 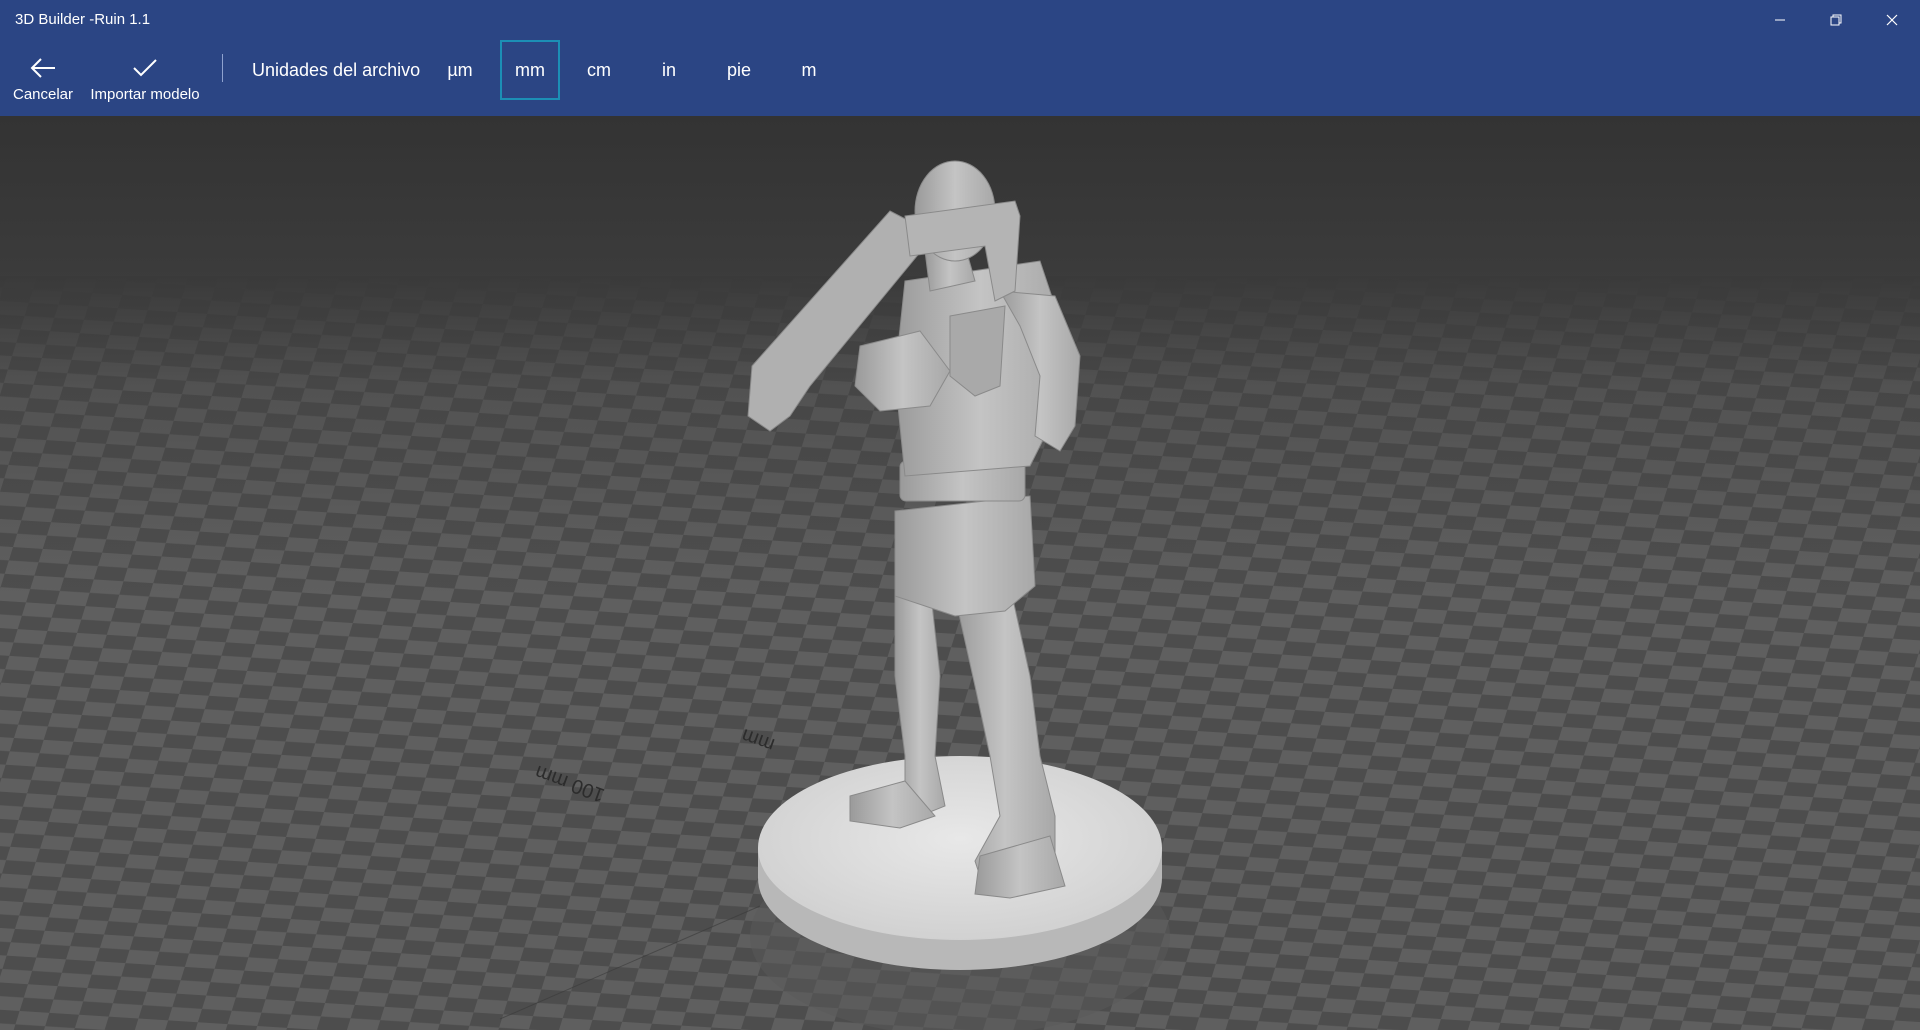 I want to click on restore-button, so click(x=1836, y=20).